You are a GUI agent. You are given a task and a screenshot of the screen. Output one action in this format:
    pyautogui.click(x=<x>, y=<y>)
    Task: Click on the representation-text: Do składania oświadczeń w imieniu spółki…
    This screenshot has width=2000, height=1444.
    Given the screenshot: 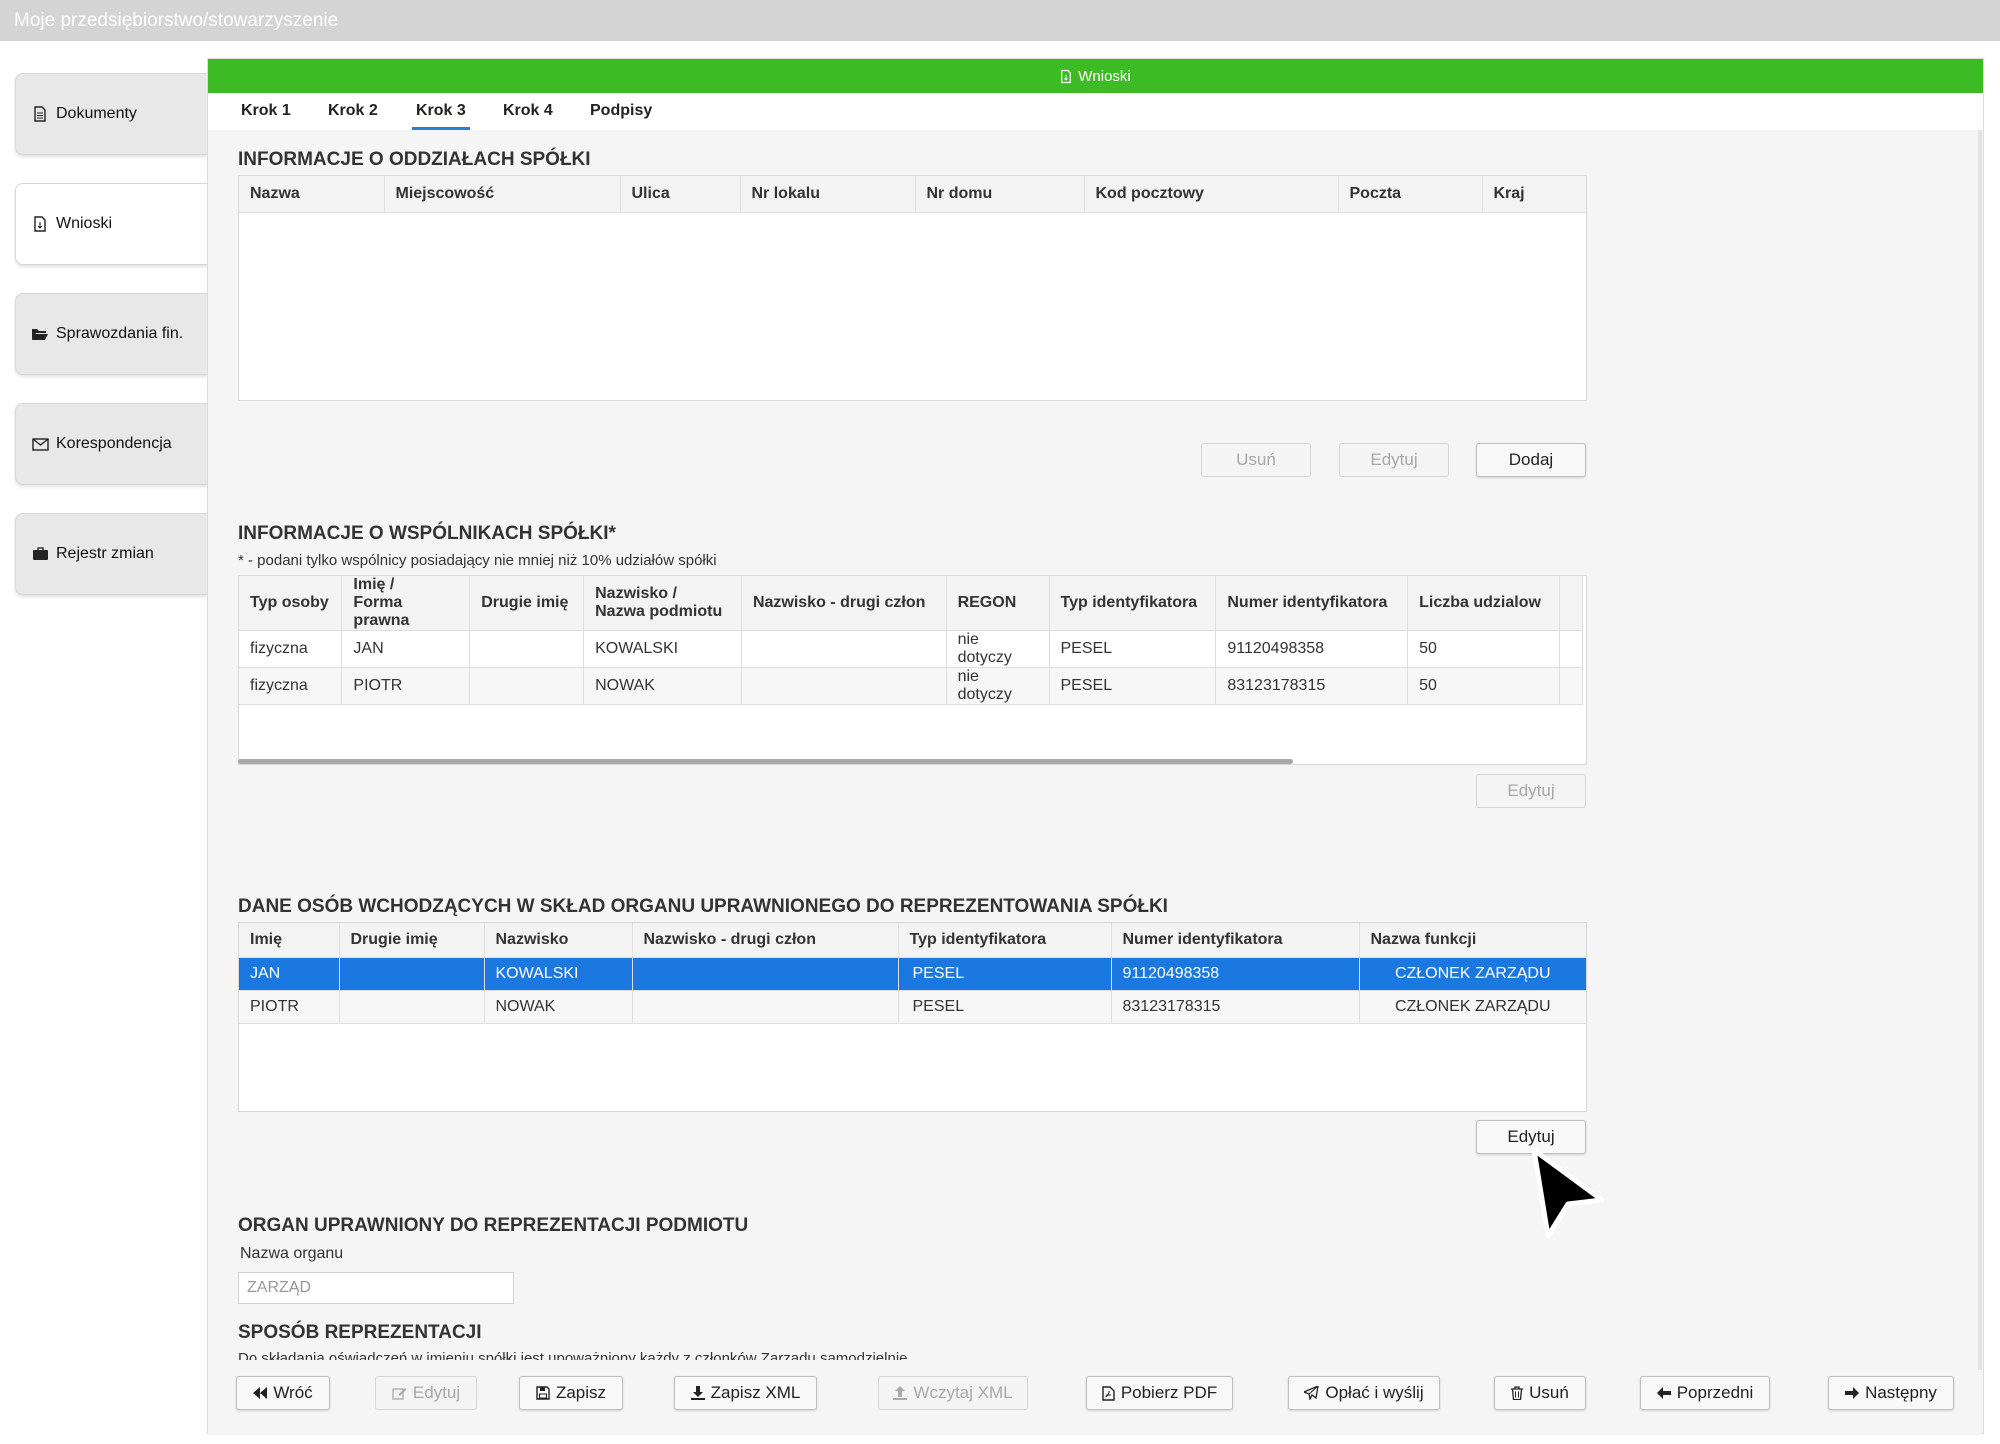 What is the action you would take?
    pyautogui.click(x=575, y=1355)
    